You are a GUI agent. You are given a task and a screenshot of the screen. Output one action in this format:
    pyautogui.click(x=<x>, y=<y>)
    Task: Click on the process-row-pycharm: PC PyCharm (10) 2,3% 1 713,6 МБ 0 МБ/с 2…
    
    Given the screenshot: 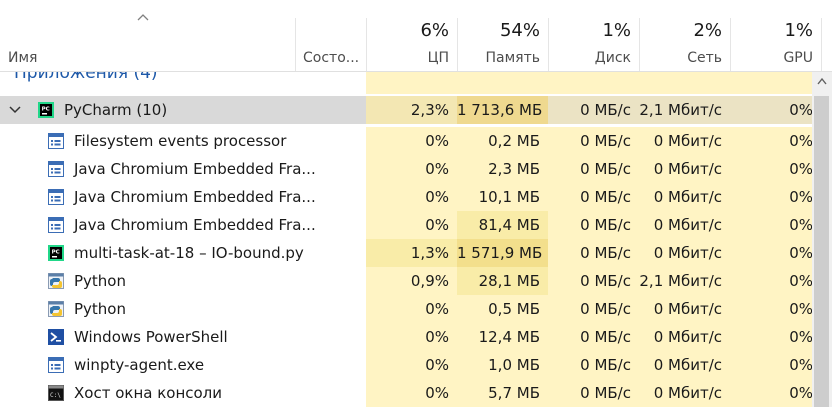 What is the action you would take?
    pyautogui.click(x=406, y=110)
    